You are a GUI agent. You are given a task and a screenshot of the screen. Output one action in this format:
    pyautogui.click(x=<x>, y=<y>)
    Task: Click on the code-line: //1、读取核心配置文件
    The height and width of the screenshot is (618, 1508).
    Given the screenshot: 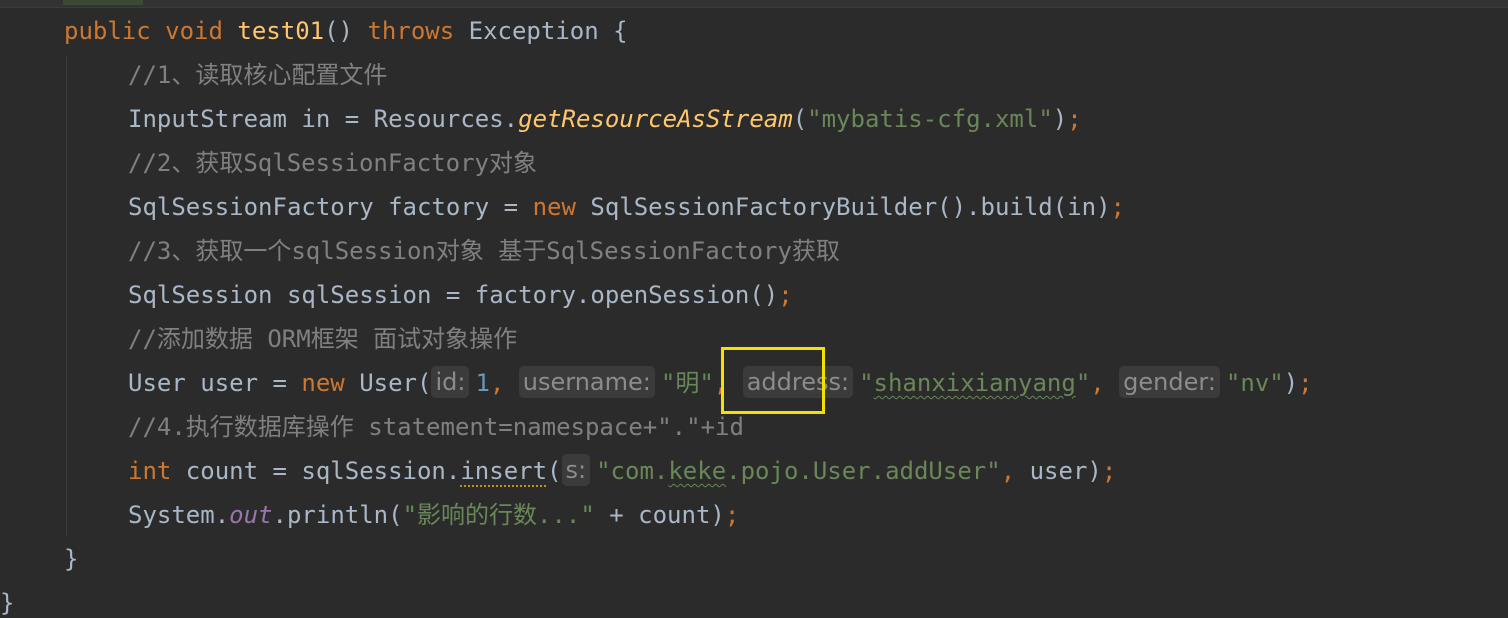 What is the action you would take?
    pyautogui.click(x=257, y=75)
    